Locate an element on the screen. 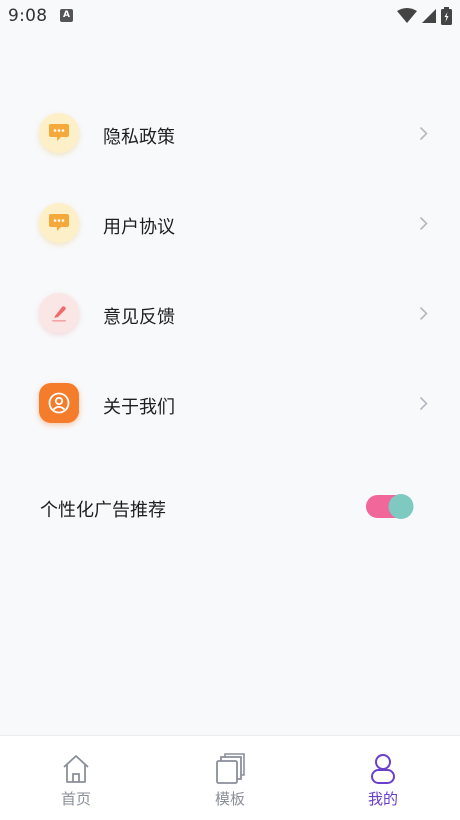  personalized-ads-label: 个性化广告推荐 is located at coordinates (103, 510).